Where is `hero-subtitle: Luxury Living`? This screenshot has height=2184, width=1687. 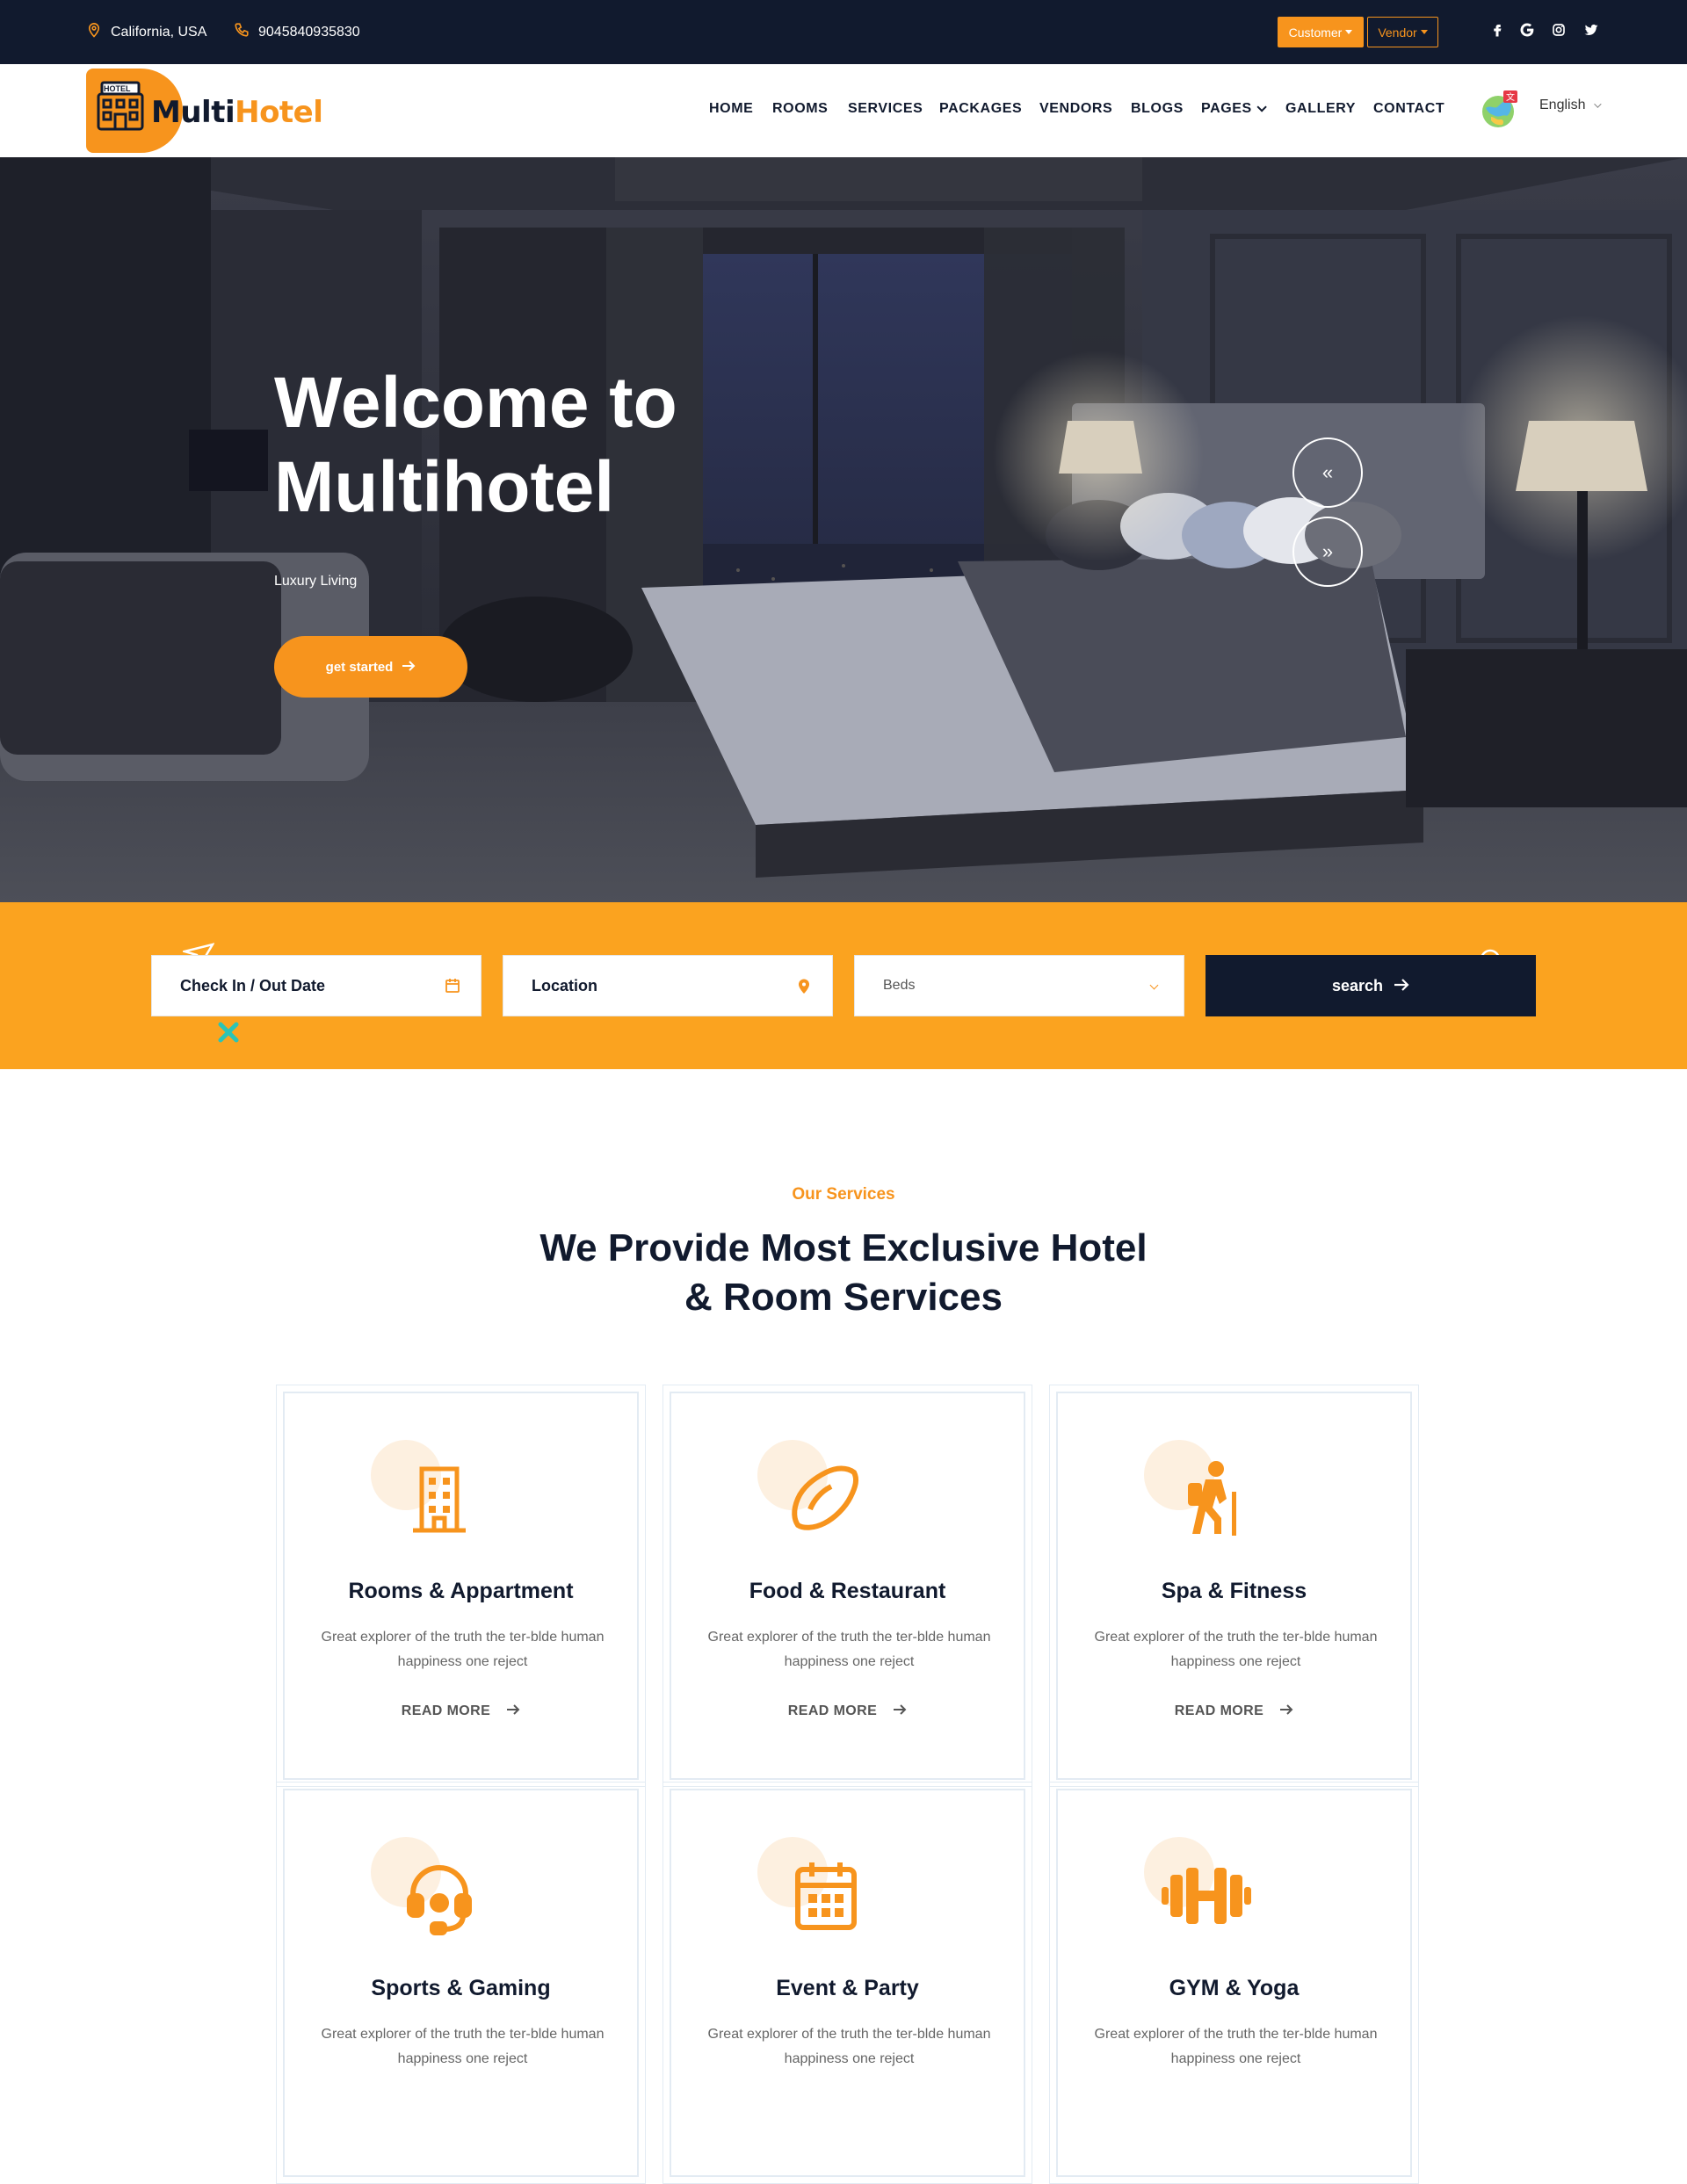 hero-subtitle: Luxury Living is located at coordinates (316, 581).